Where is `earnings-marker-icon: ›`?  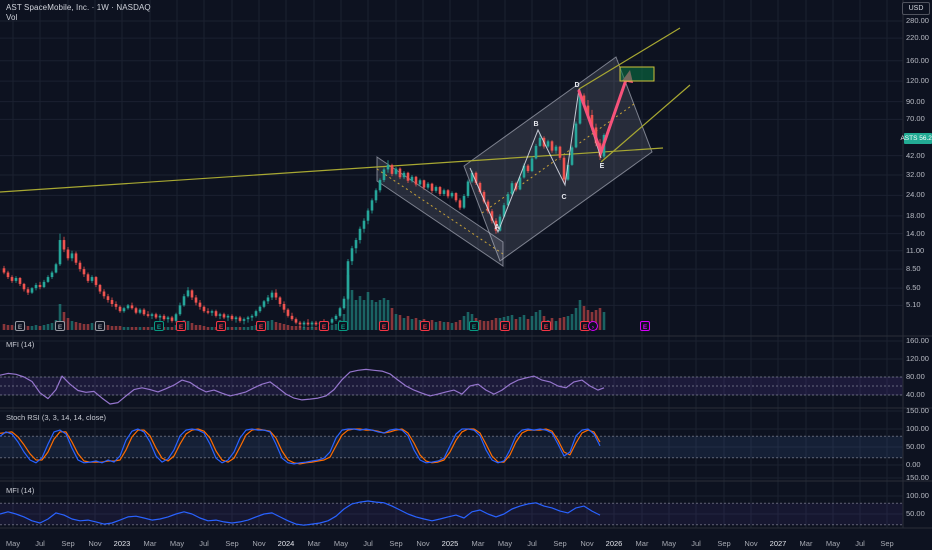
earnings-marker-icon: › is located at coordinates (593, 326).